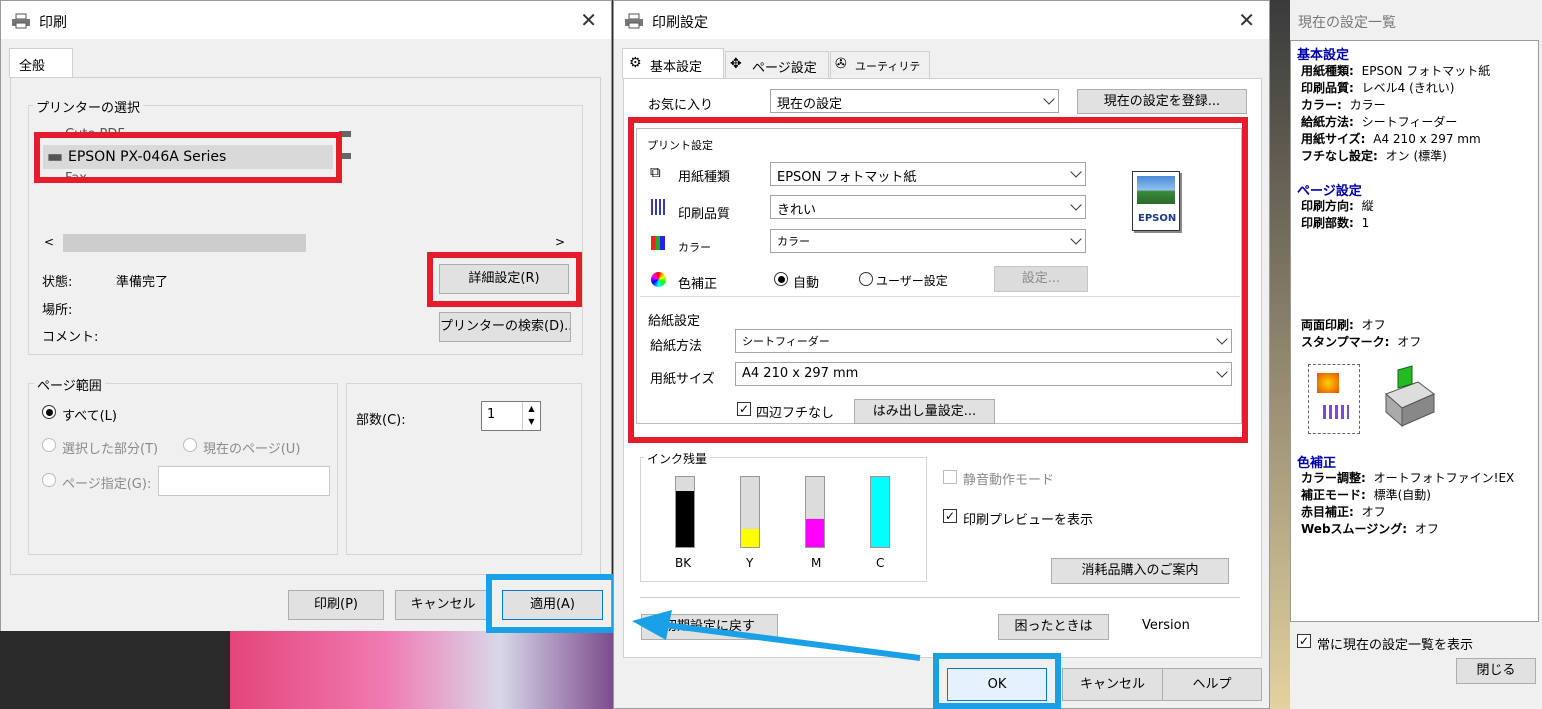 This screenshot has width=1542, height=709. I want to click on trouble-button: 困ったときは, so click(1053, 627).